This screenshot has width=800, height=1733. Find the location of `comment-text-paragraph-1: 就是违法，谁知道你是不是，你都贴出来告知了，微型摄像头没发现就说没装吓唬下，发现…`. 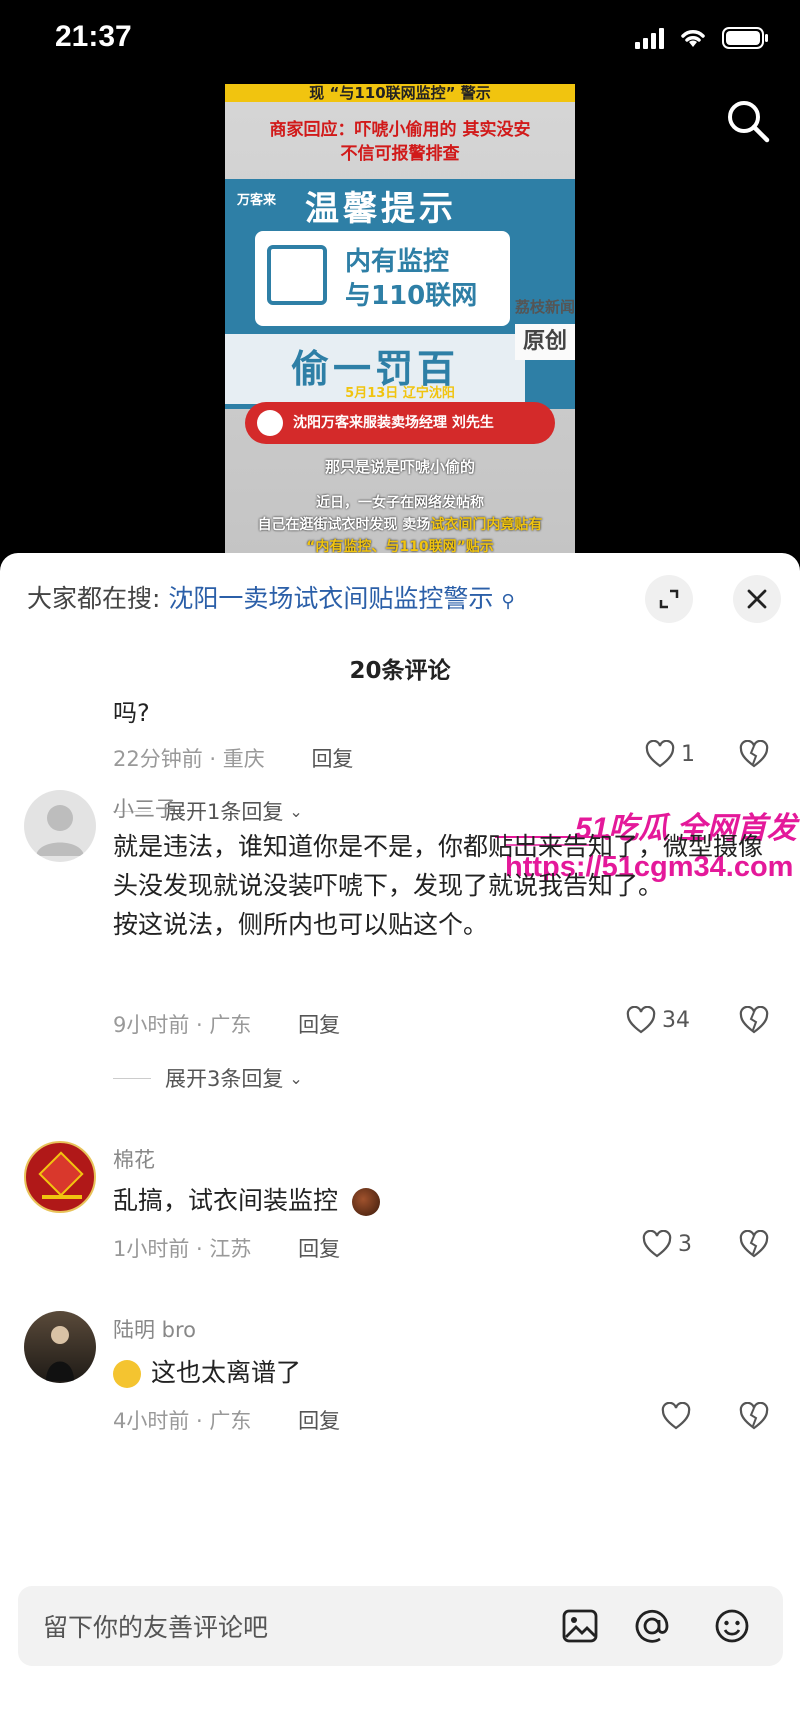

comment-text-paragraph-1: 就是违法，谁知道你是不是，你都贴出来告知了，微型摄像头没发现就说没装吓唬下，发现… is located at coordinates (438, 866).